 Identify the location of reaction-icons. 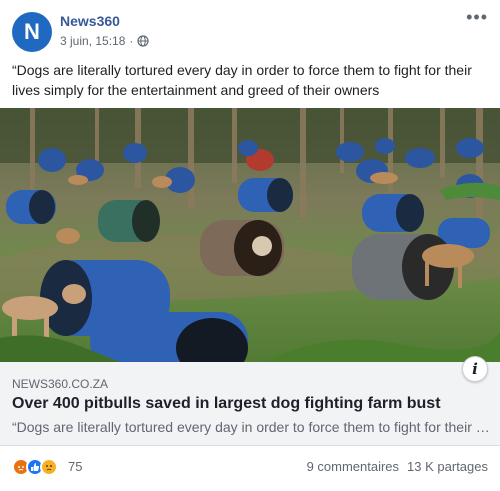
(35, 467).